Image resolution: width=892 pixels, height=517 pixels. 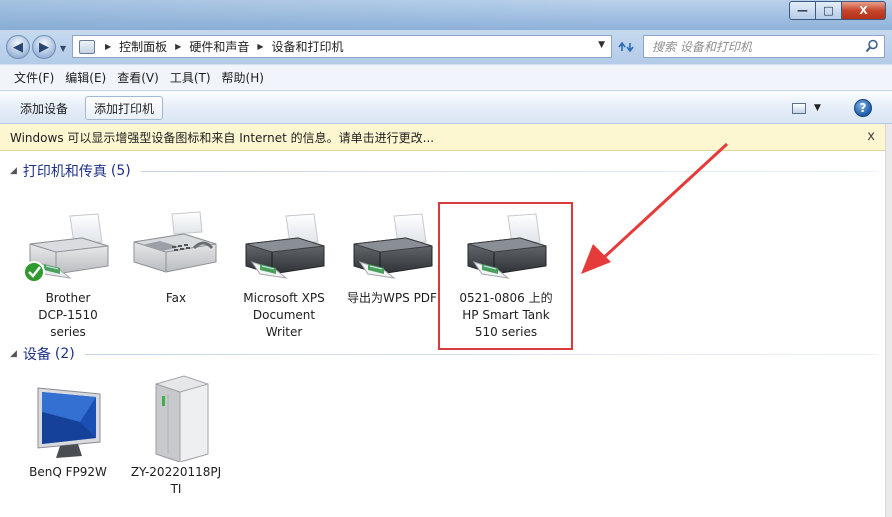 What do you see at coordinates (124, 108) in the screenshot?
I see `add-printer-button: 添加打印机` at bounding box center [124, 108].